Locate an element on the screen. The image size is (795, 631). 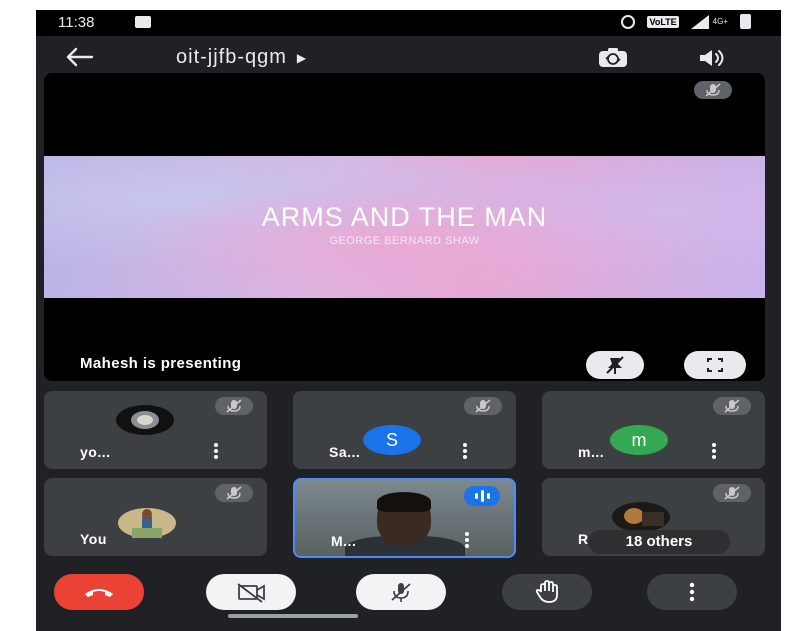
call-controls is located at coordinates (408, 595).